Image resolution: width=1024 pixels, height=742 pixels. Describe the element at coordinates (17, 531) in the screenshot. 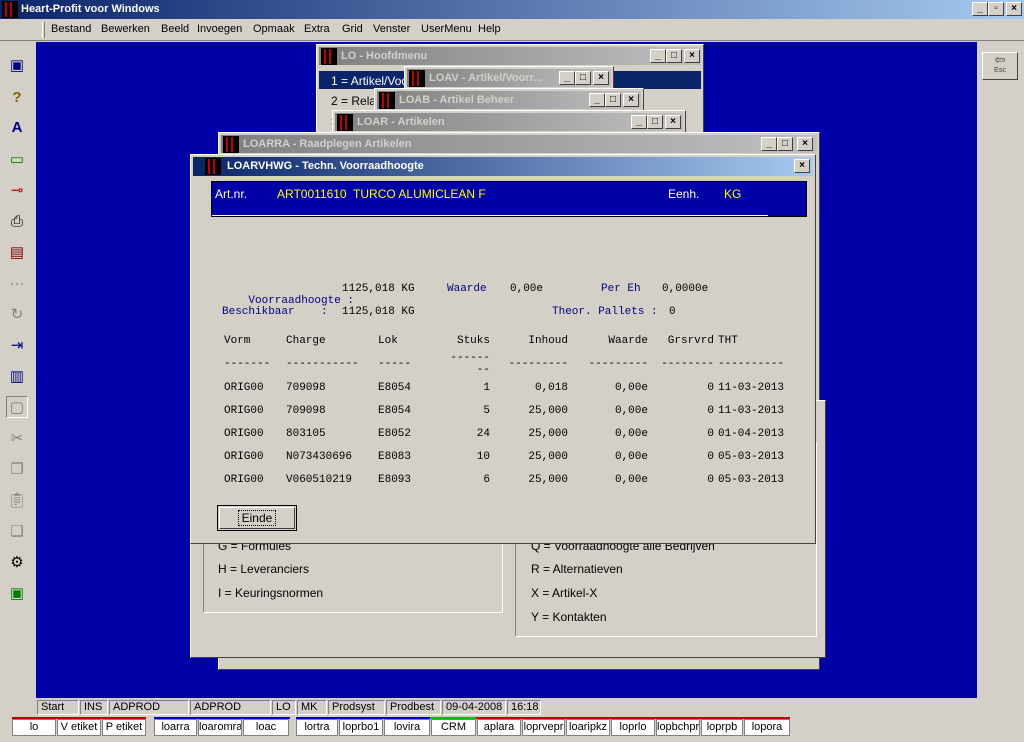

I see `paste-special-icon: ❏` at that location.